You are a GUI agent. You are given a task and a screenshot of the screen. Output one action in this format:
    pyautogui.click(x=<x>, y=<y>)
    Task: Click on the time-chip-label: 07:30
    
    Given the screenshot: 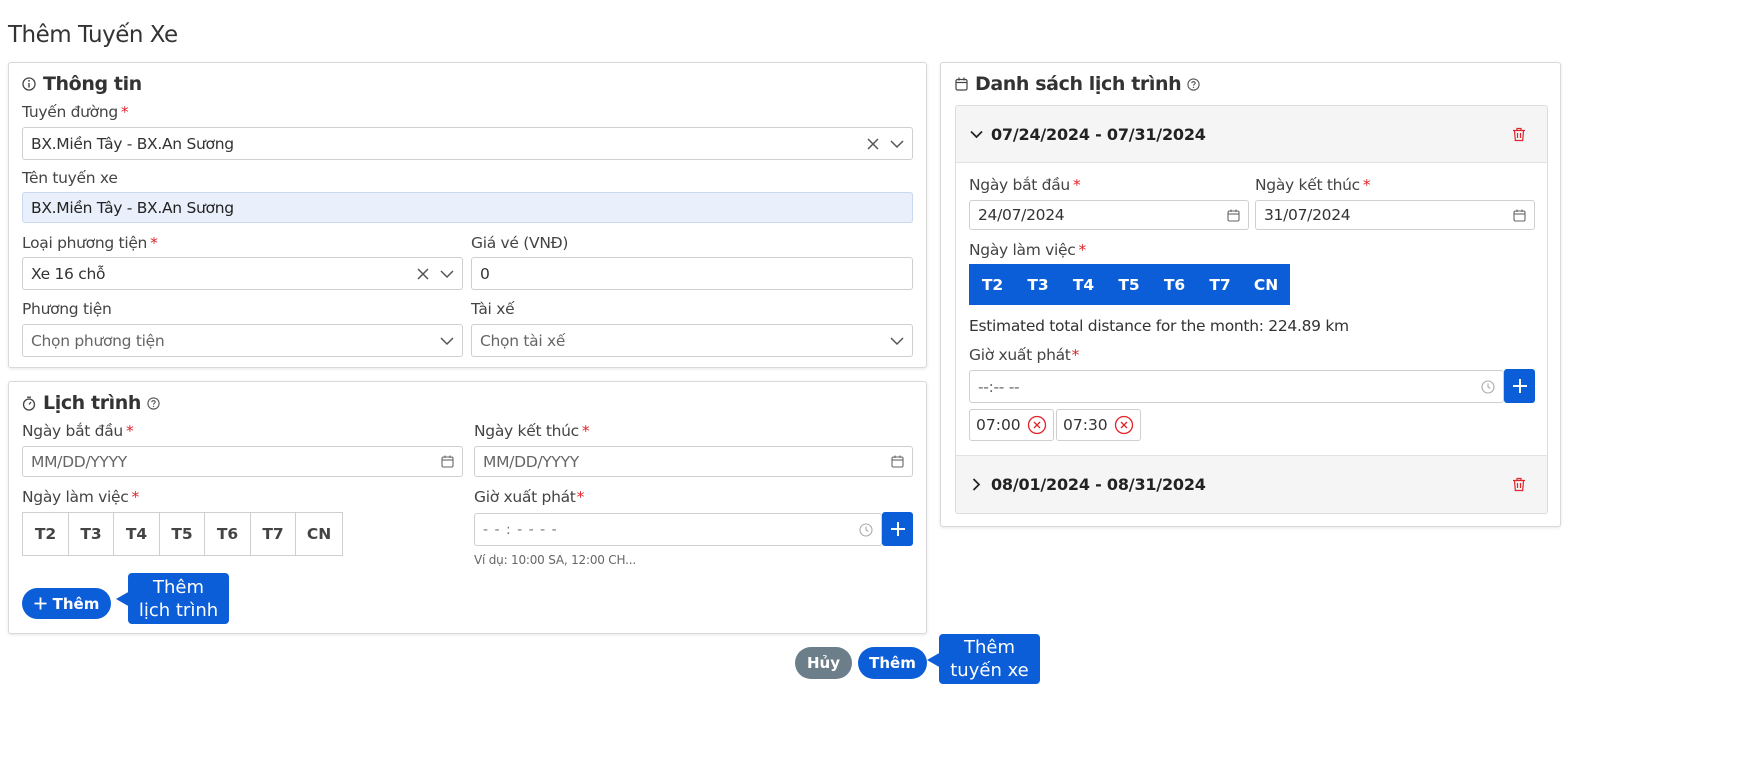 What is the action you would take?
    pyautogui.click(x=1085, y=425)
    